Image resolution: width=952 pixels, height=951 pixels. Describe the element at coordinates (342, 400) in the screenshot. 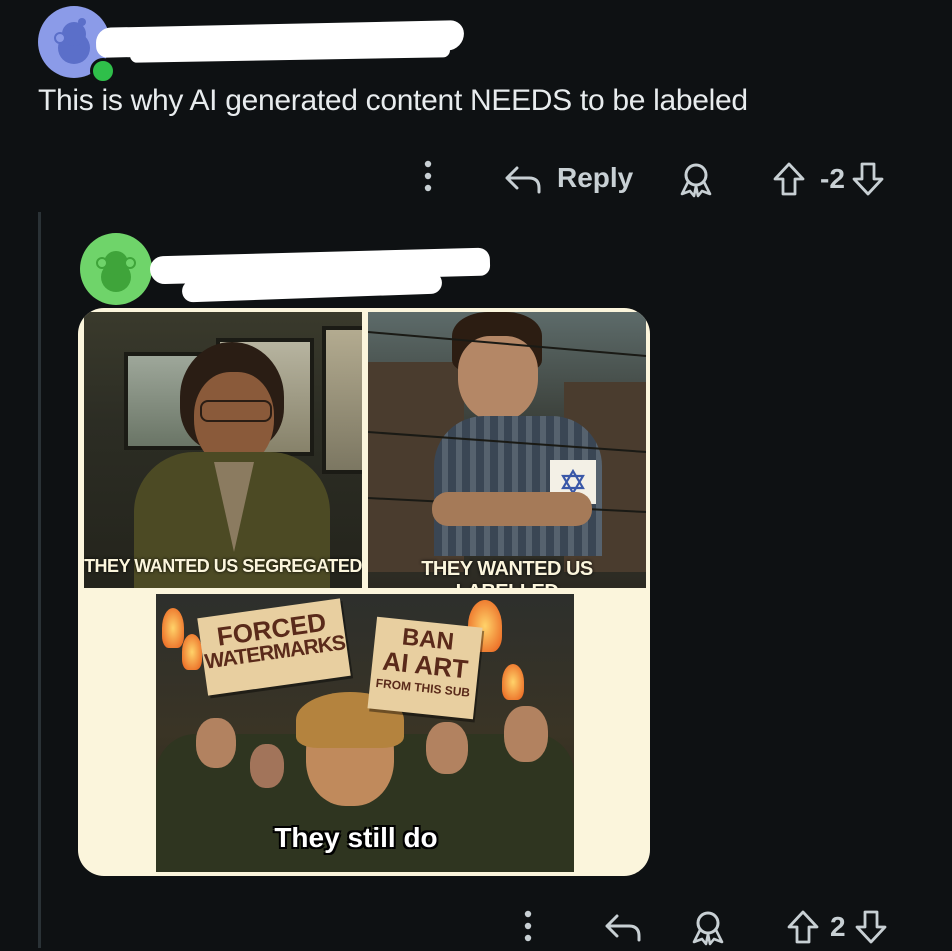

I see `bus-window` at that location.